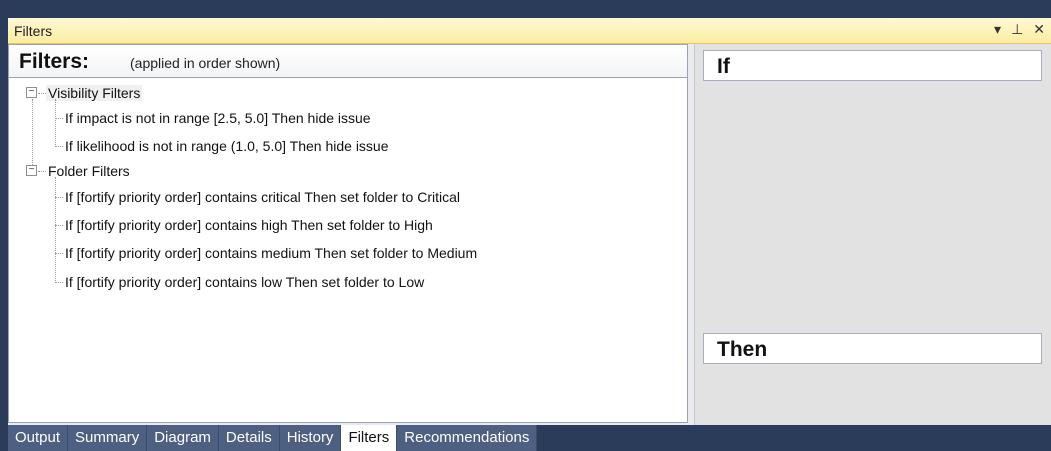 This screenshot has height=451, width=1051. I want to click on tree-group-folder: Folder Filters, so click(89, 171).